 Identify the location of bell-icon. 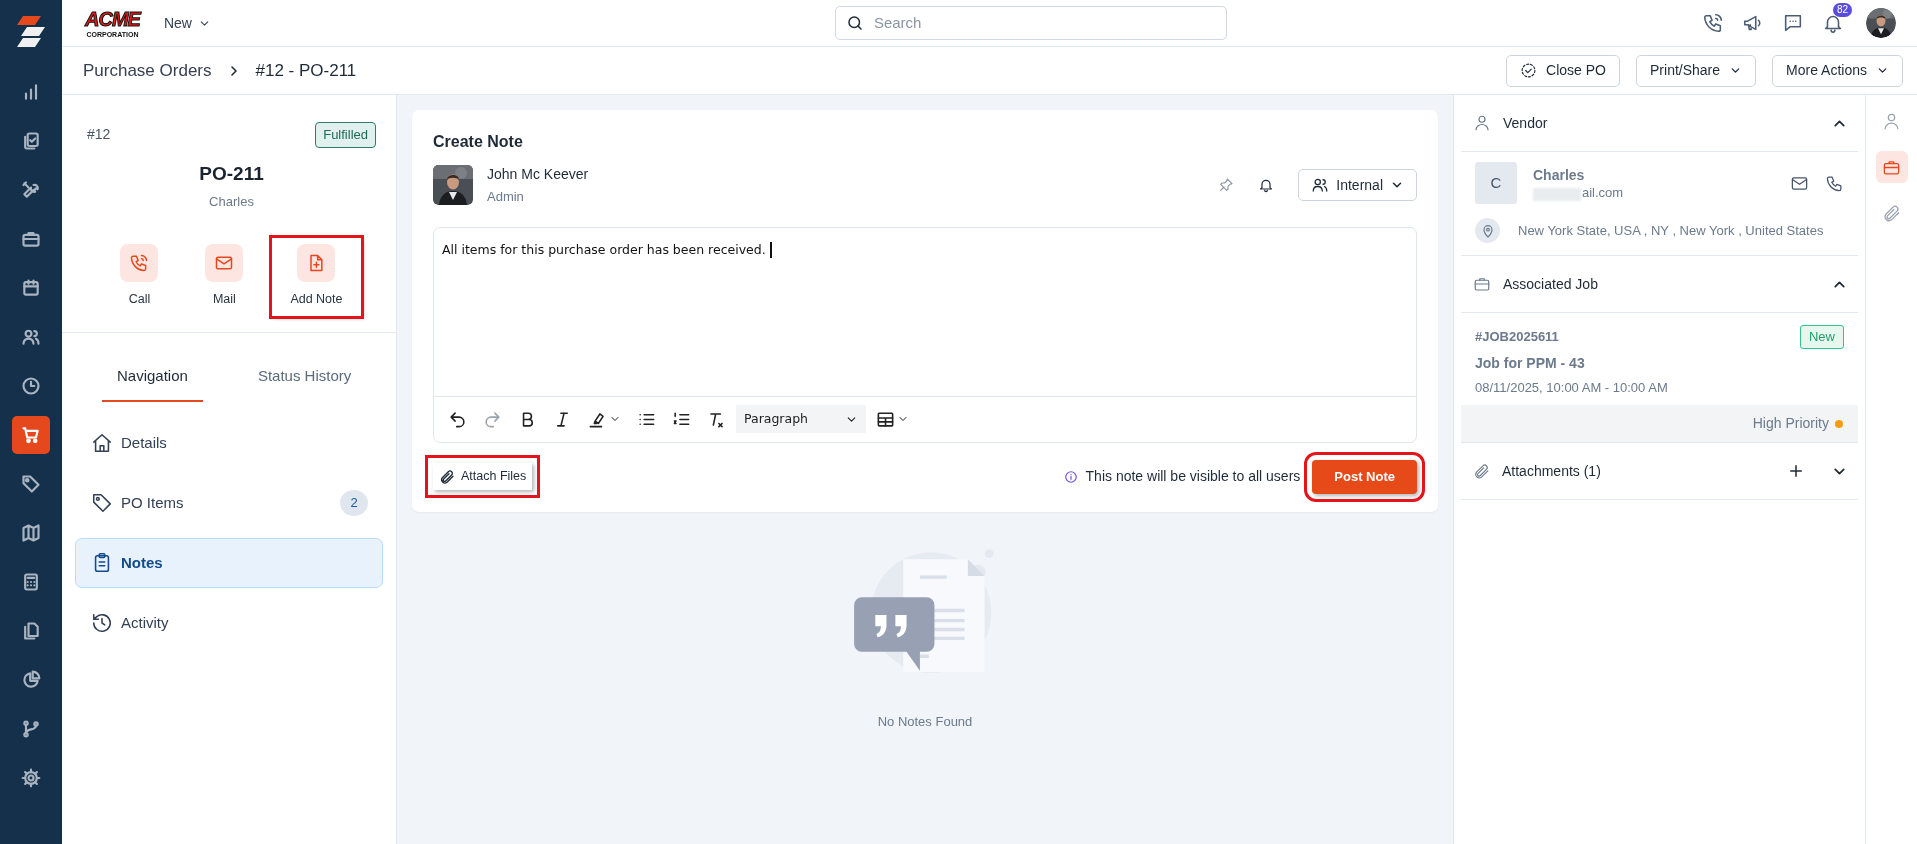
(1266, 185).